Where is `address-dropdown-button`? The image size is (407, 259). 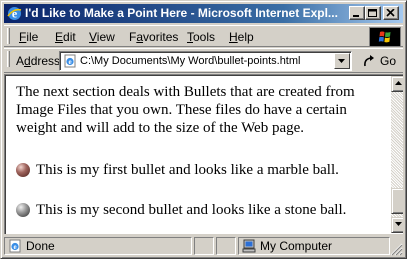
address-dropdown-button is located at coordinates (342, 61).